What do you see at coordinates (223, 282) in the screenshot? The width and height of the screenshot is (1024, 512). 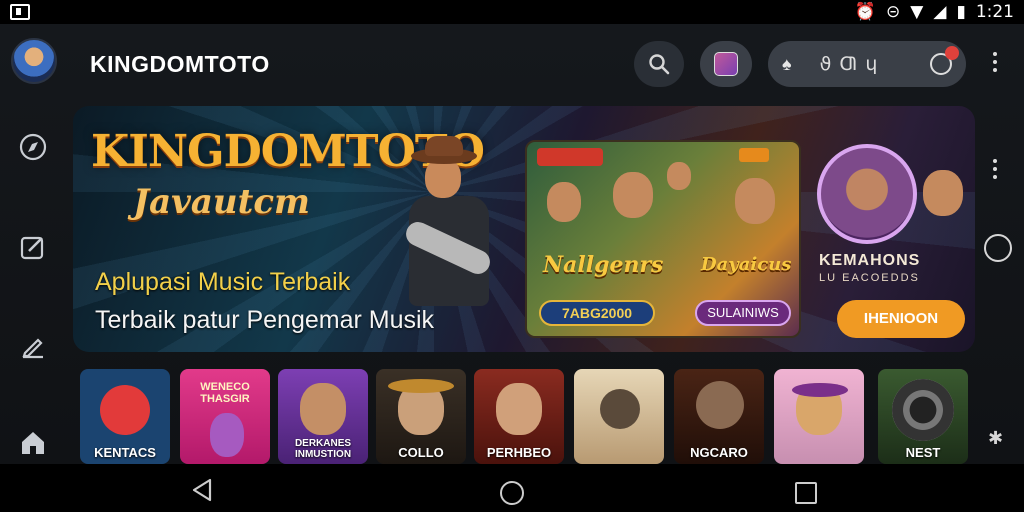 I see `hero-subtitle-1: Aplupasi Music Terbaik` at bounding box center [223, 282].